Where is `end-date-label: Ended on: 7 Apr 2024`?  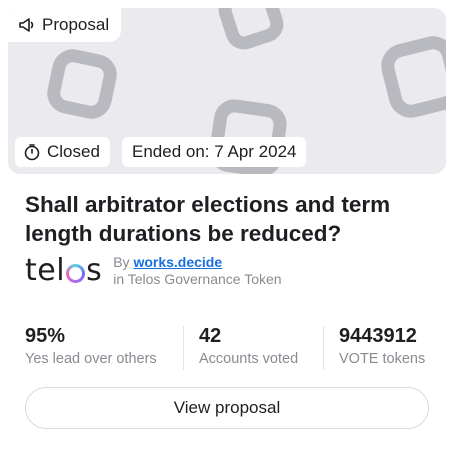
end-date-label: Ended on: 7 Apr 2024 is located at coordinates (214, 151).